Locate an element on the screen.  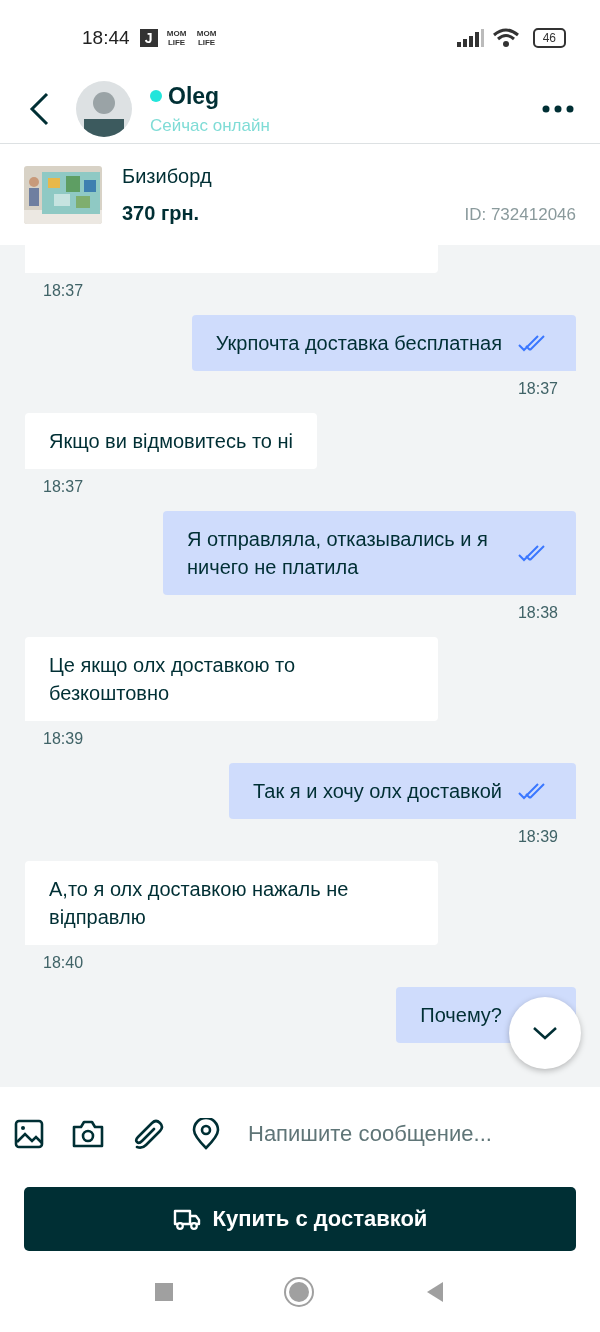
back-icon is located at coordinates (39, 109).